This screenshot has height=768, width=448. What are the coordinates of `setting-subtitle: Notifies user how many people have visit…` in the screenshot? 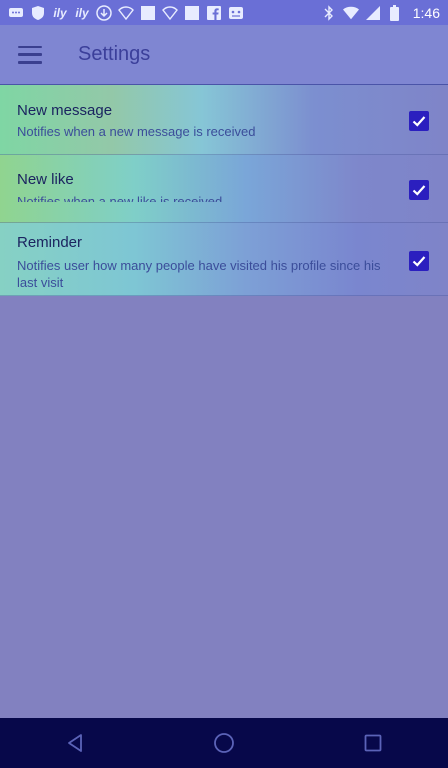 It's located at (199, 274).